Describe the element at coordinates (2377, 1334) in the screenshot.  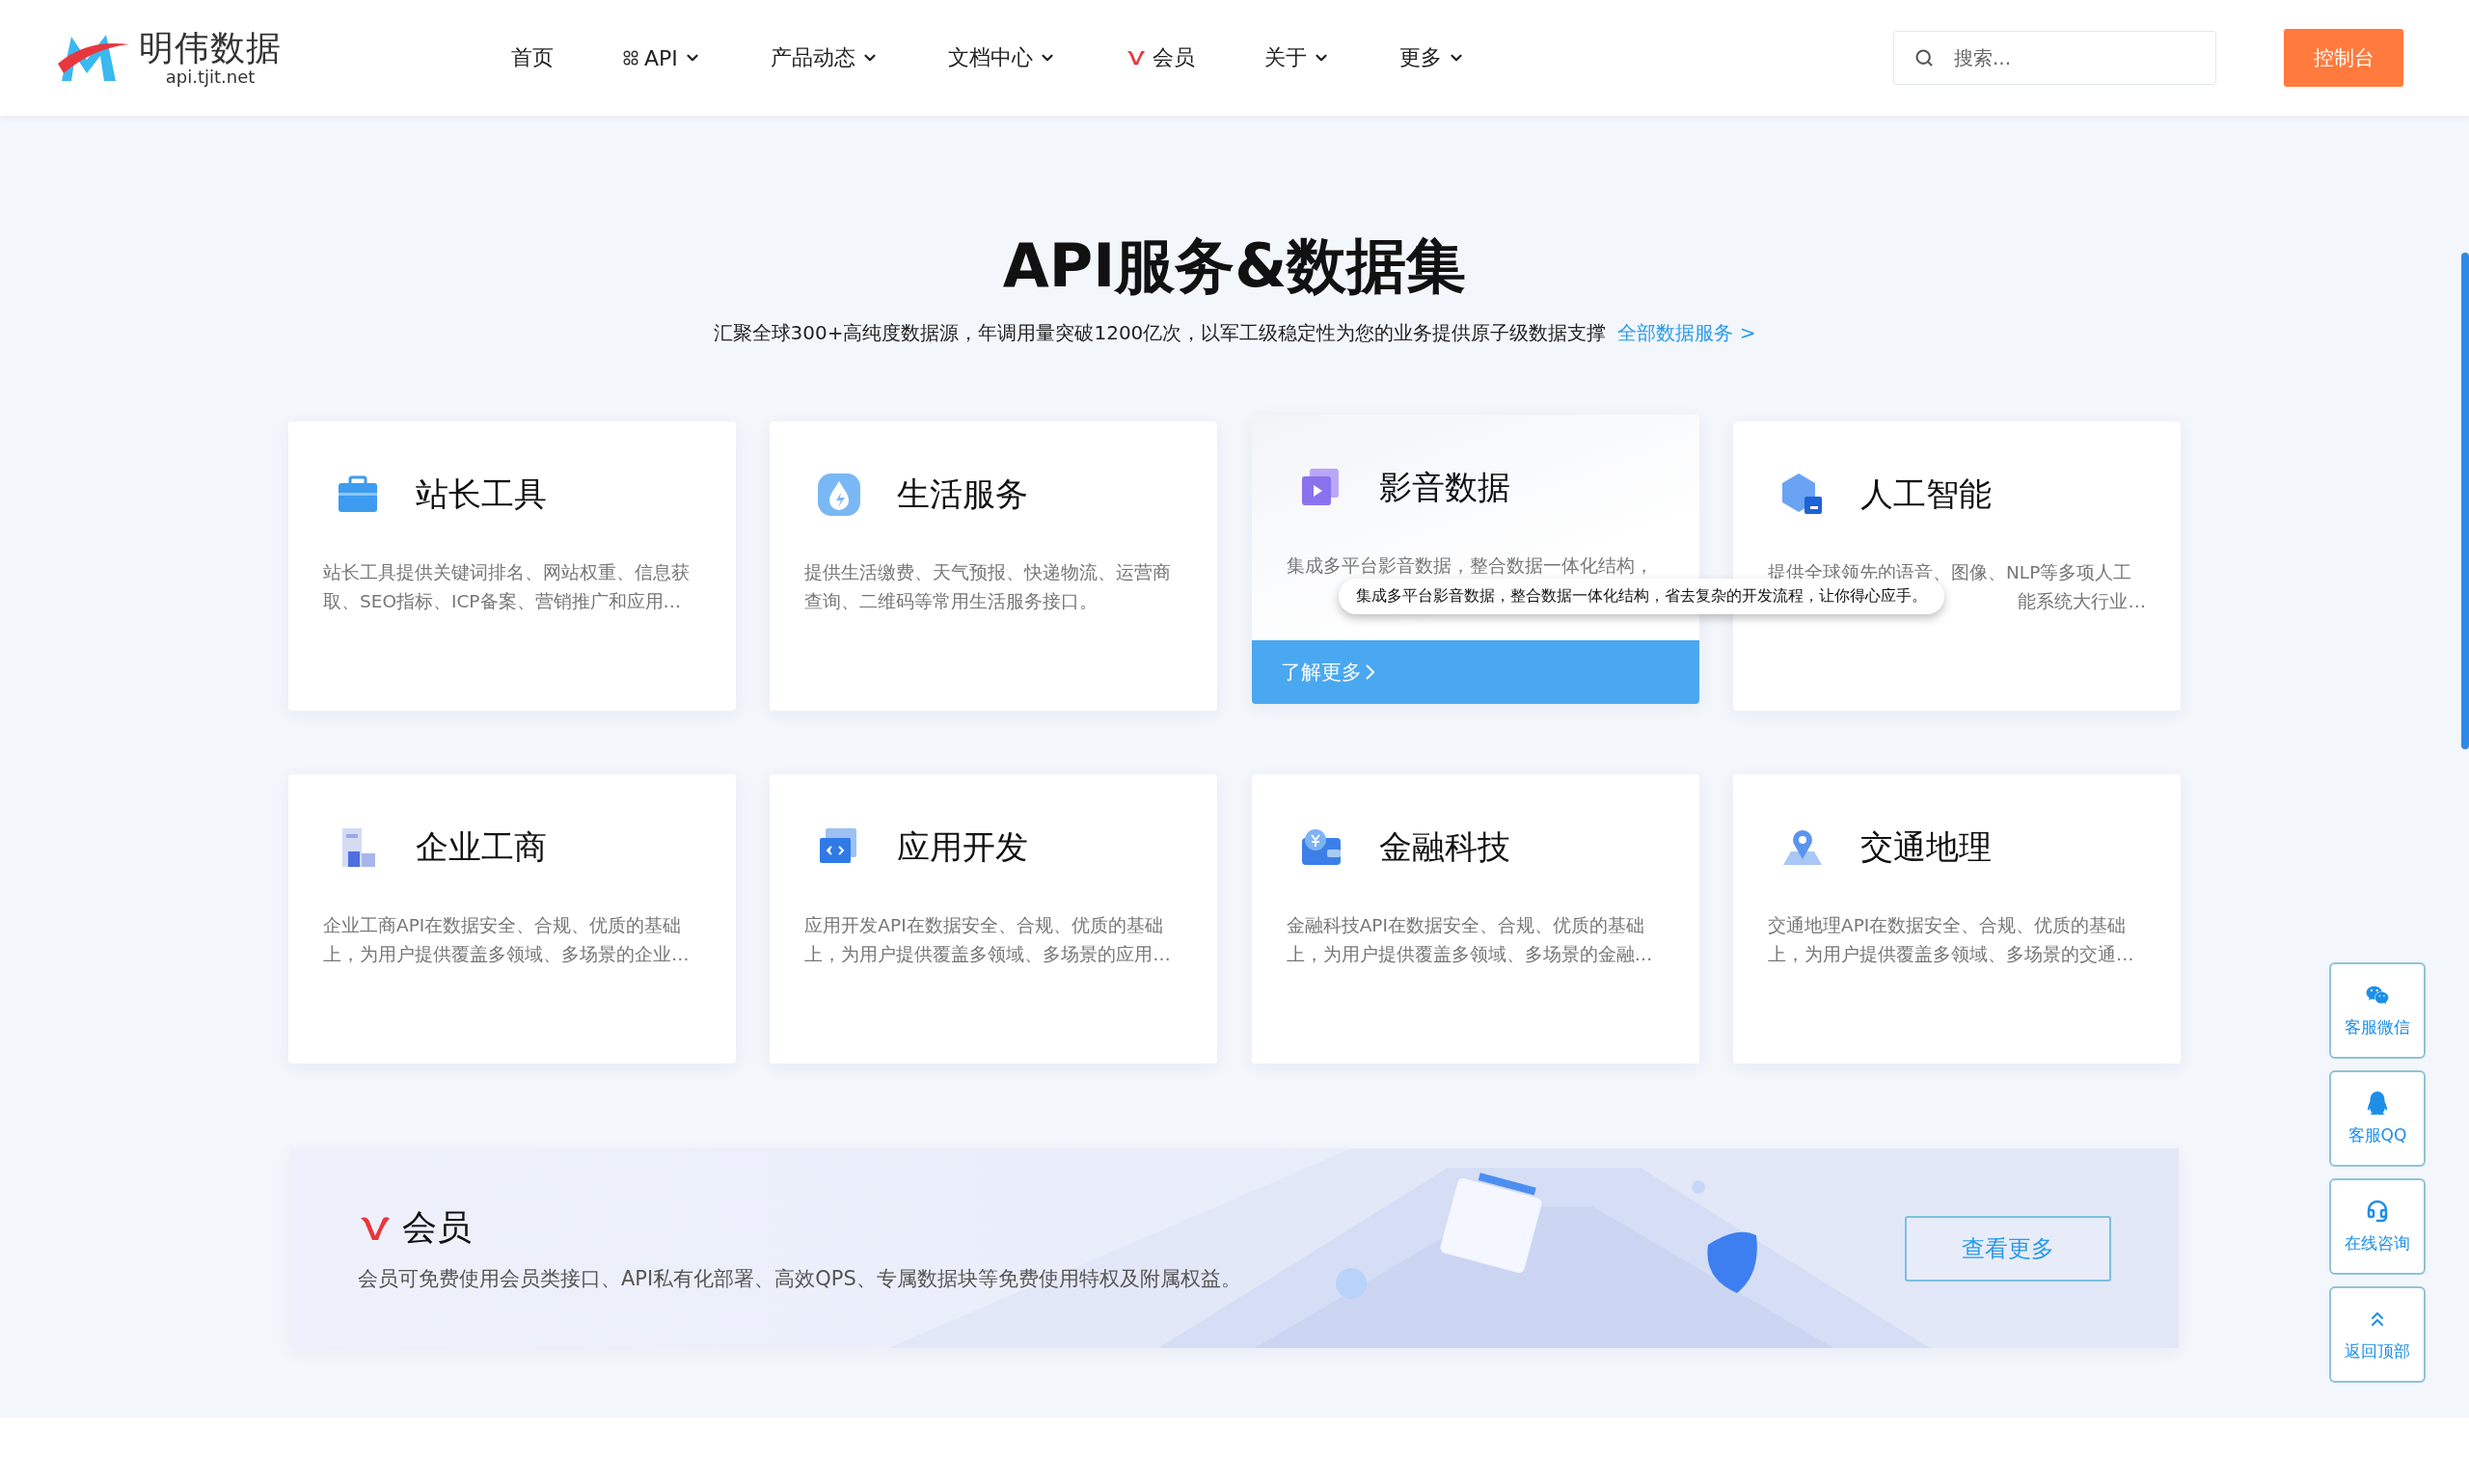
I see `side-contact-button: 返回顶部` at that location.